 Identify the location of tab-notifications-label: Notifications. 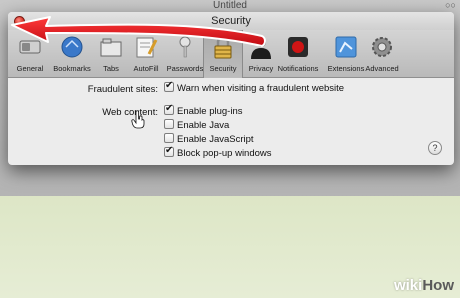
(298, 68).